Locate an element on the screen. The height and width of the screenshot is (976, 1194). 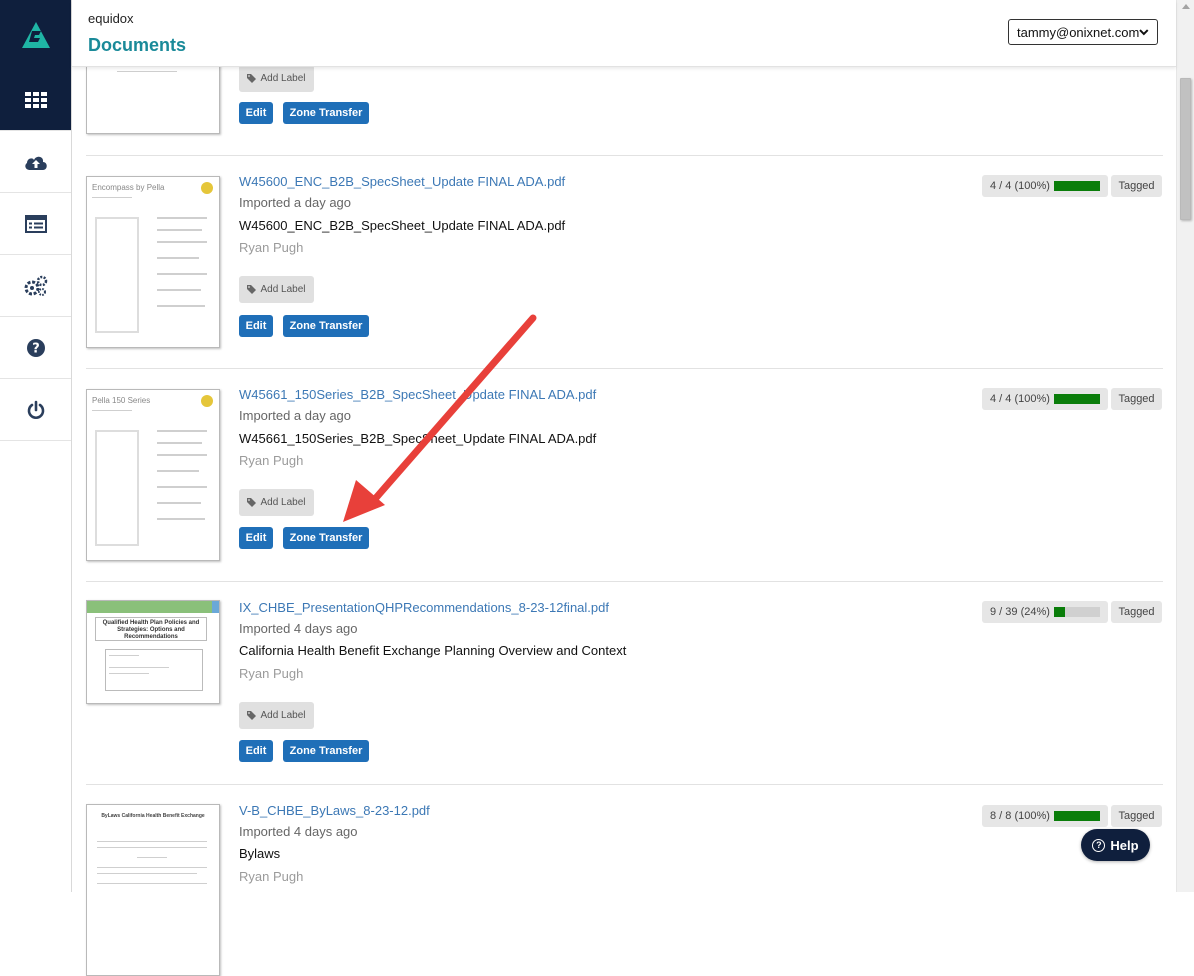
sidebar-item-logout is located at coordinates (35, 410).